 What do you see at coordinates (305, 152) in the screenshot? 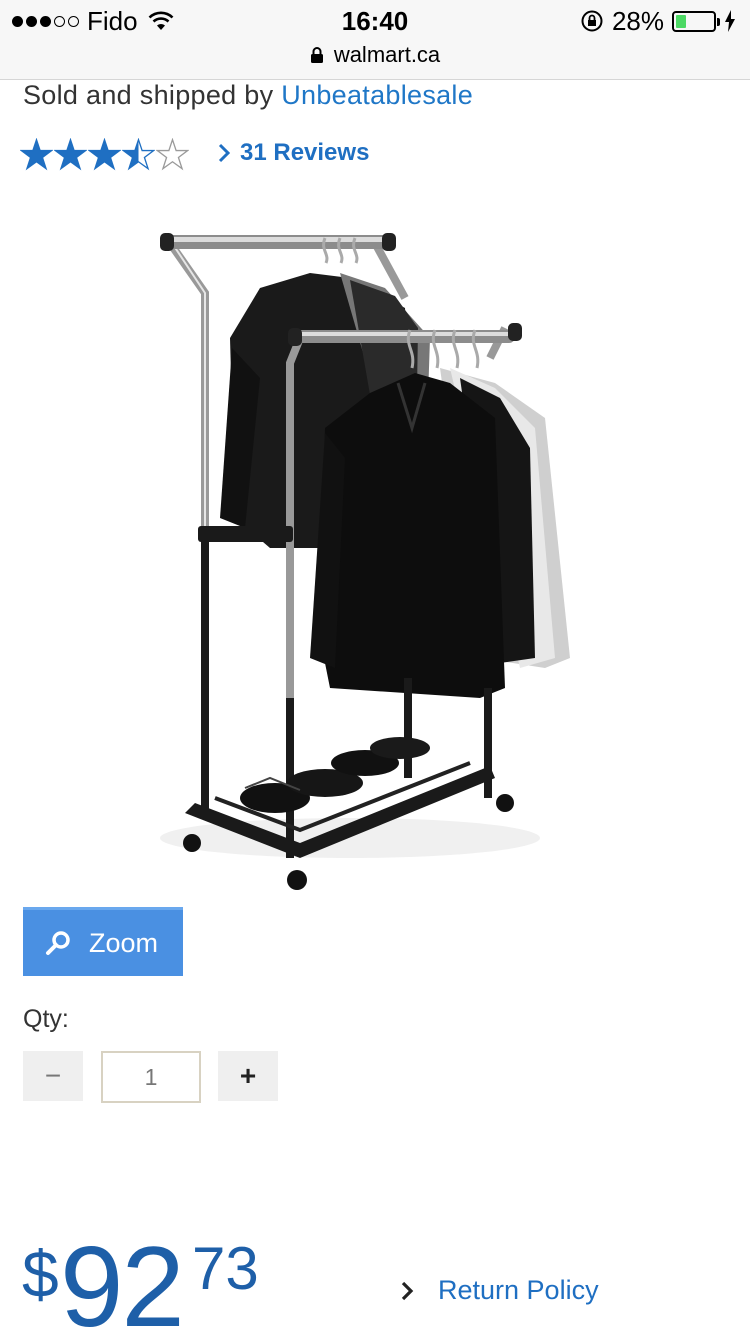
I see `reviews-count: 31 Reviews` at bounding box center [305, 152].